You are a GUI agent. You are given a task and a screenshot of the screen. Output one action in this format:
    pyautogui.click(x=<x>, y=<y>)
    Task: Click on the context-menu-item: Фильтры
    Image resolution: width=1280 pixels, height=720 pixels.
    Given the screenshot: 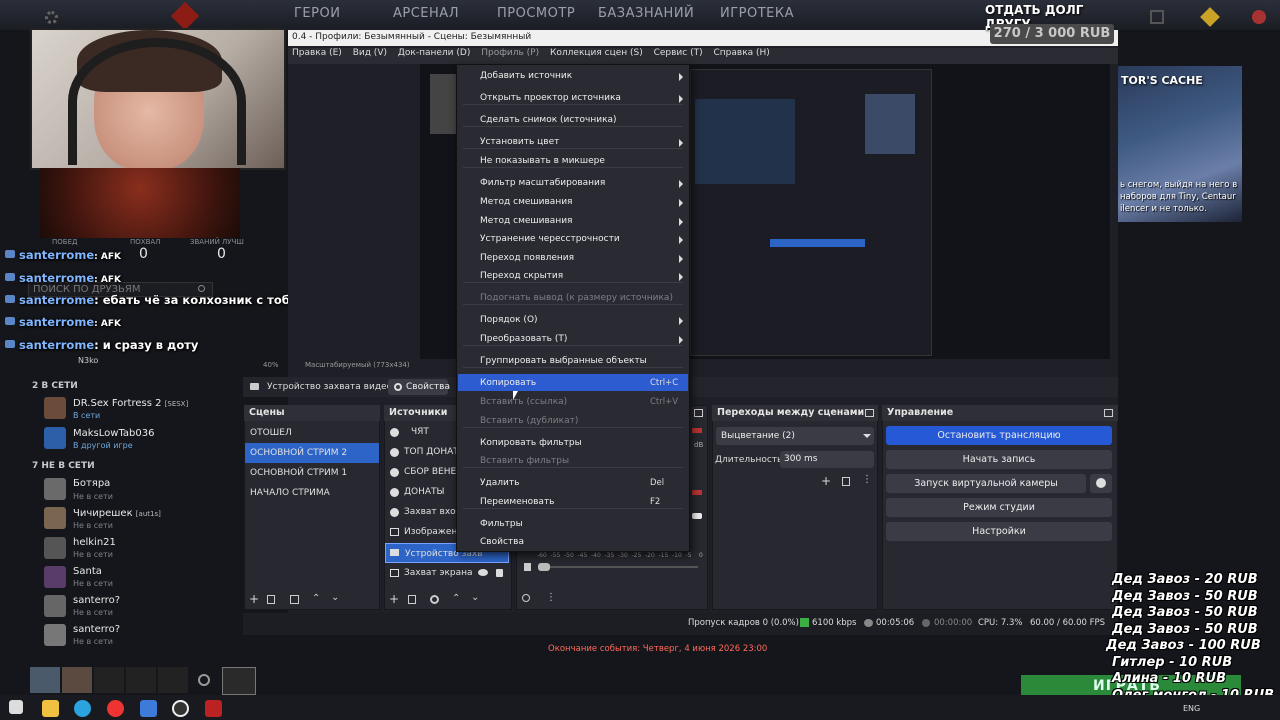 What is the action you would take?
    pyautogui.click(x=501, y=524)
    